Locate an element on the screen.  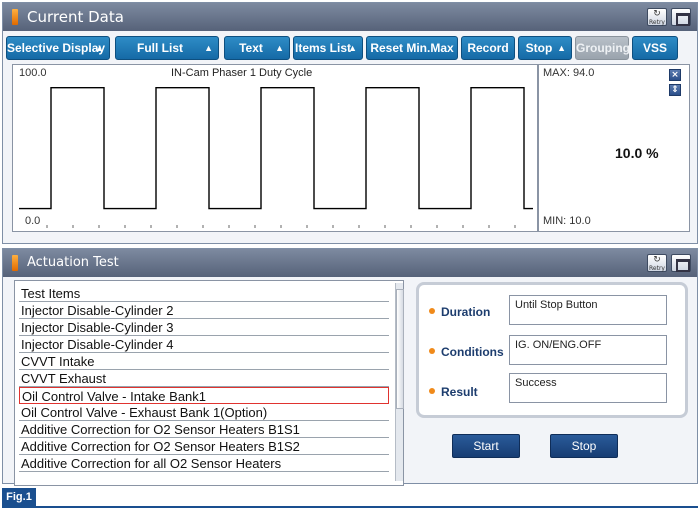
actuation-title: Actuation Test is located at coordinates (73, 262).